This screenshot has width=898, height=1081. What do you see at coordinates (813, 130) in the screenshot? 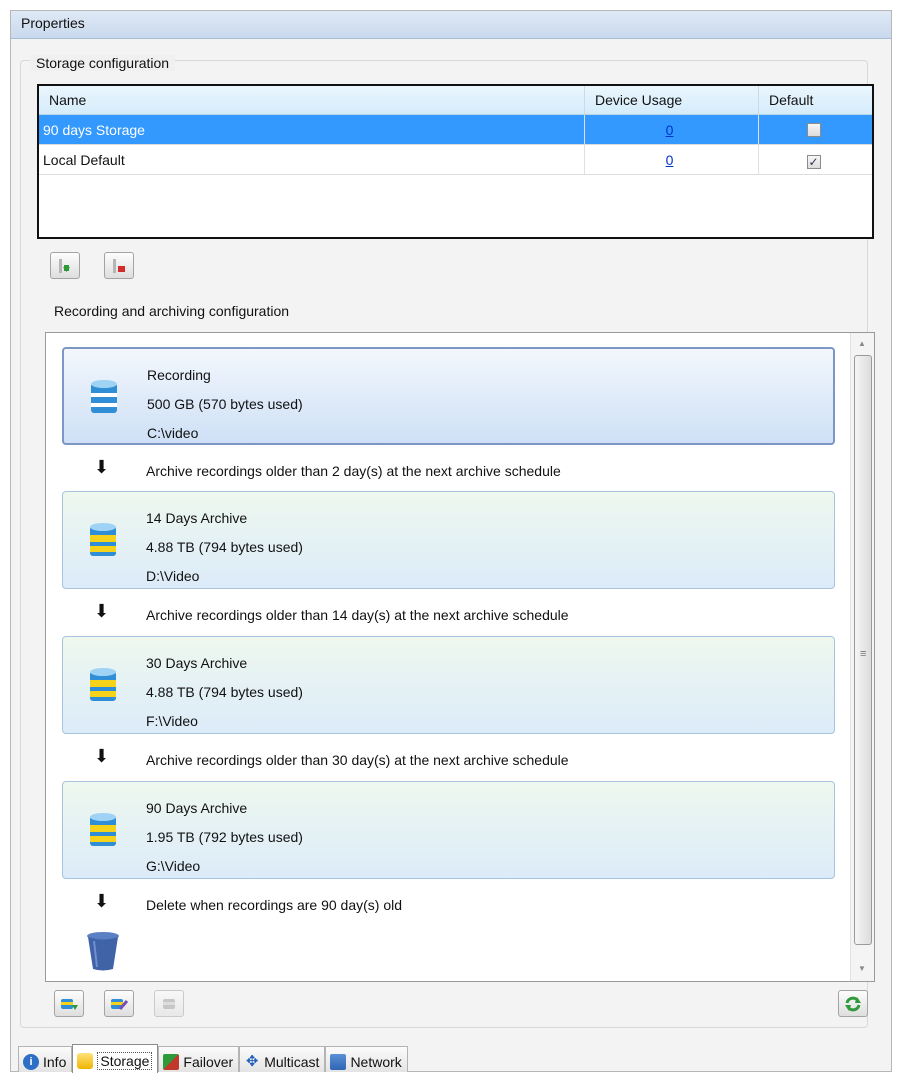
I see `default-checkbox` at bounding box center [813, 130].